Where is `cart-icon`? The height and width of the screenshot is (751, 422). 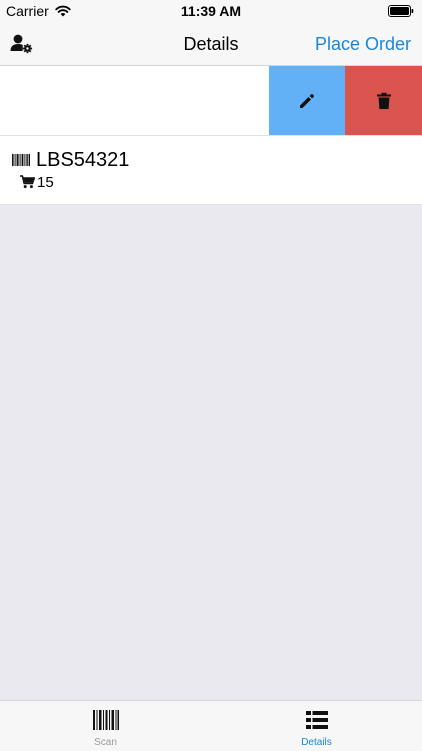
cart-icon is located at coordinates (27, 182).